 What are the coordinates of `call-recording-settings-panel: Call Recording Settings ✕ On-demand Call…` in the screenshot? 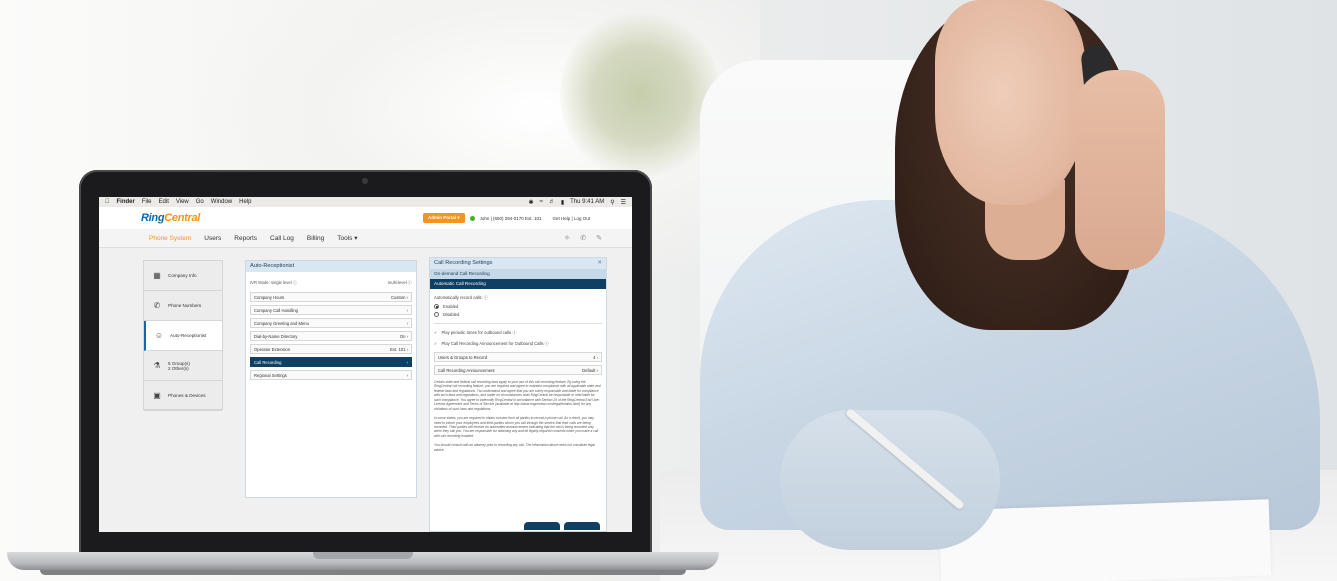 It's located at (518, 394).